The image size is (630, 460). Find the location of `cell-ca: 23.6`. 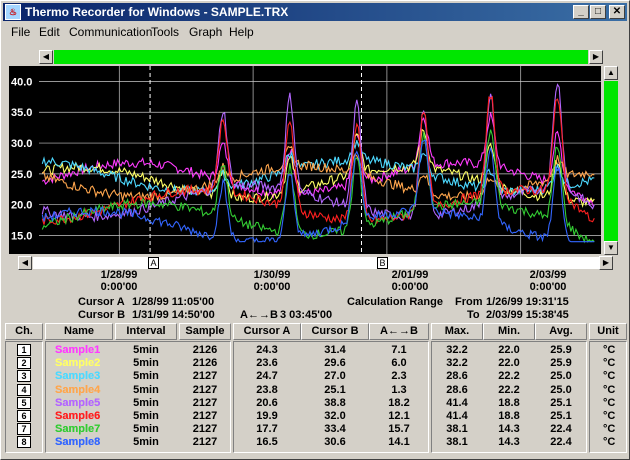

cell-ca: 23.6 is located at coordinates (267, 363).